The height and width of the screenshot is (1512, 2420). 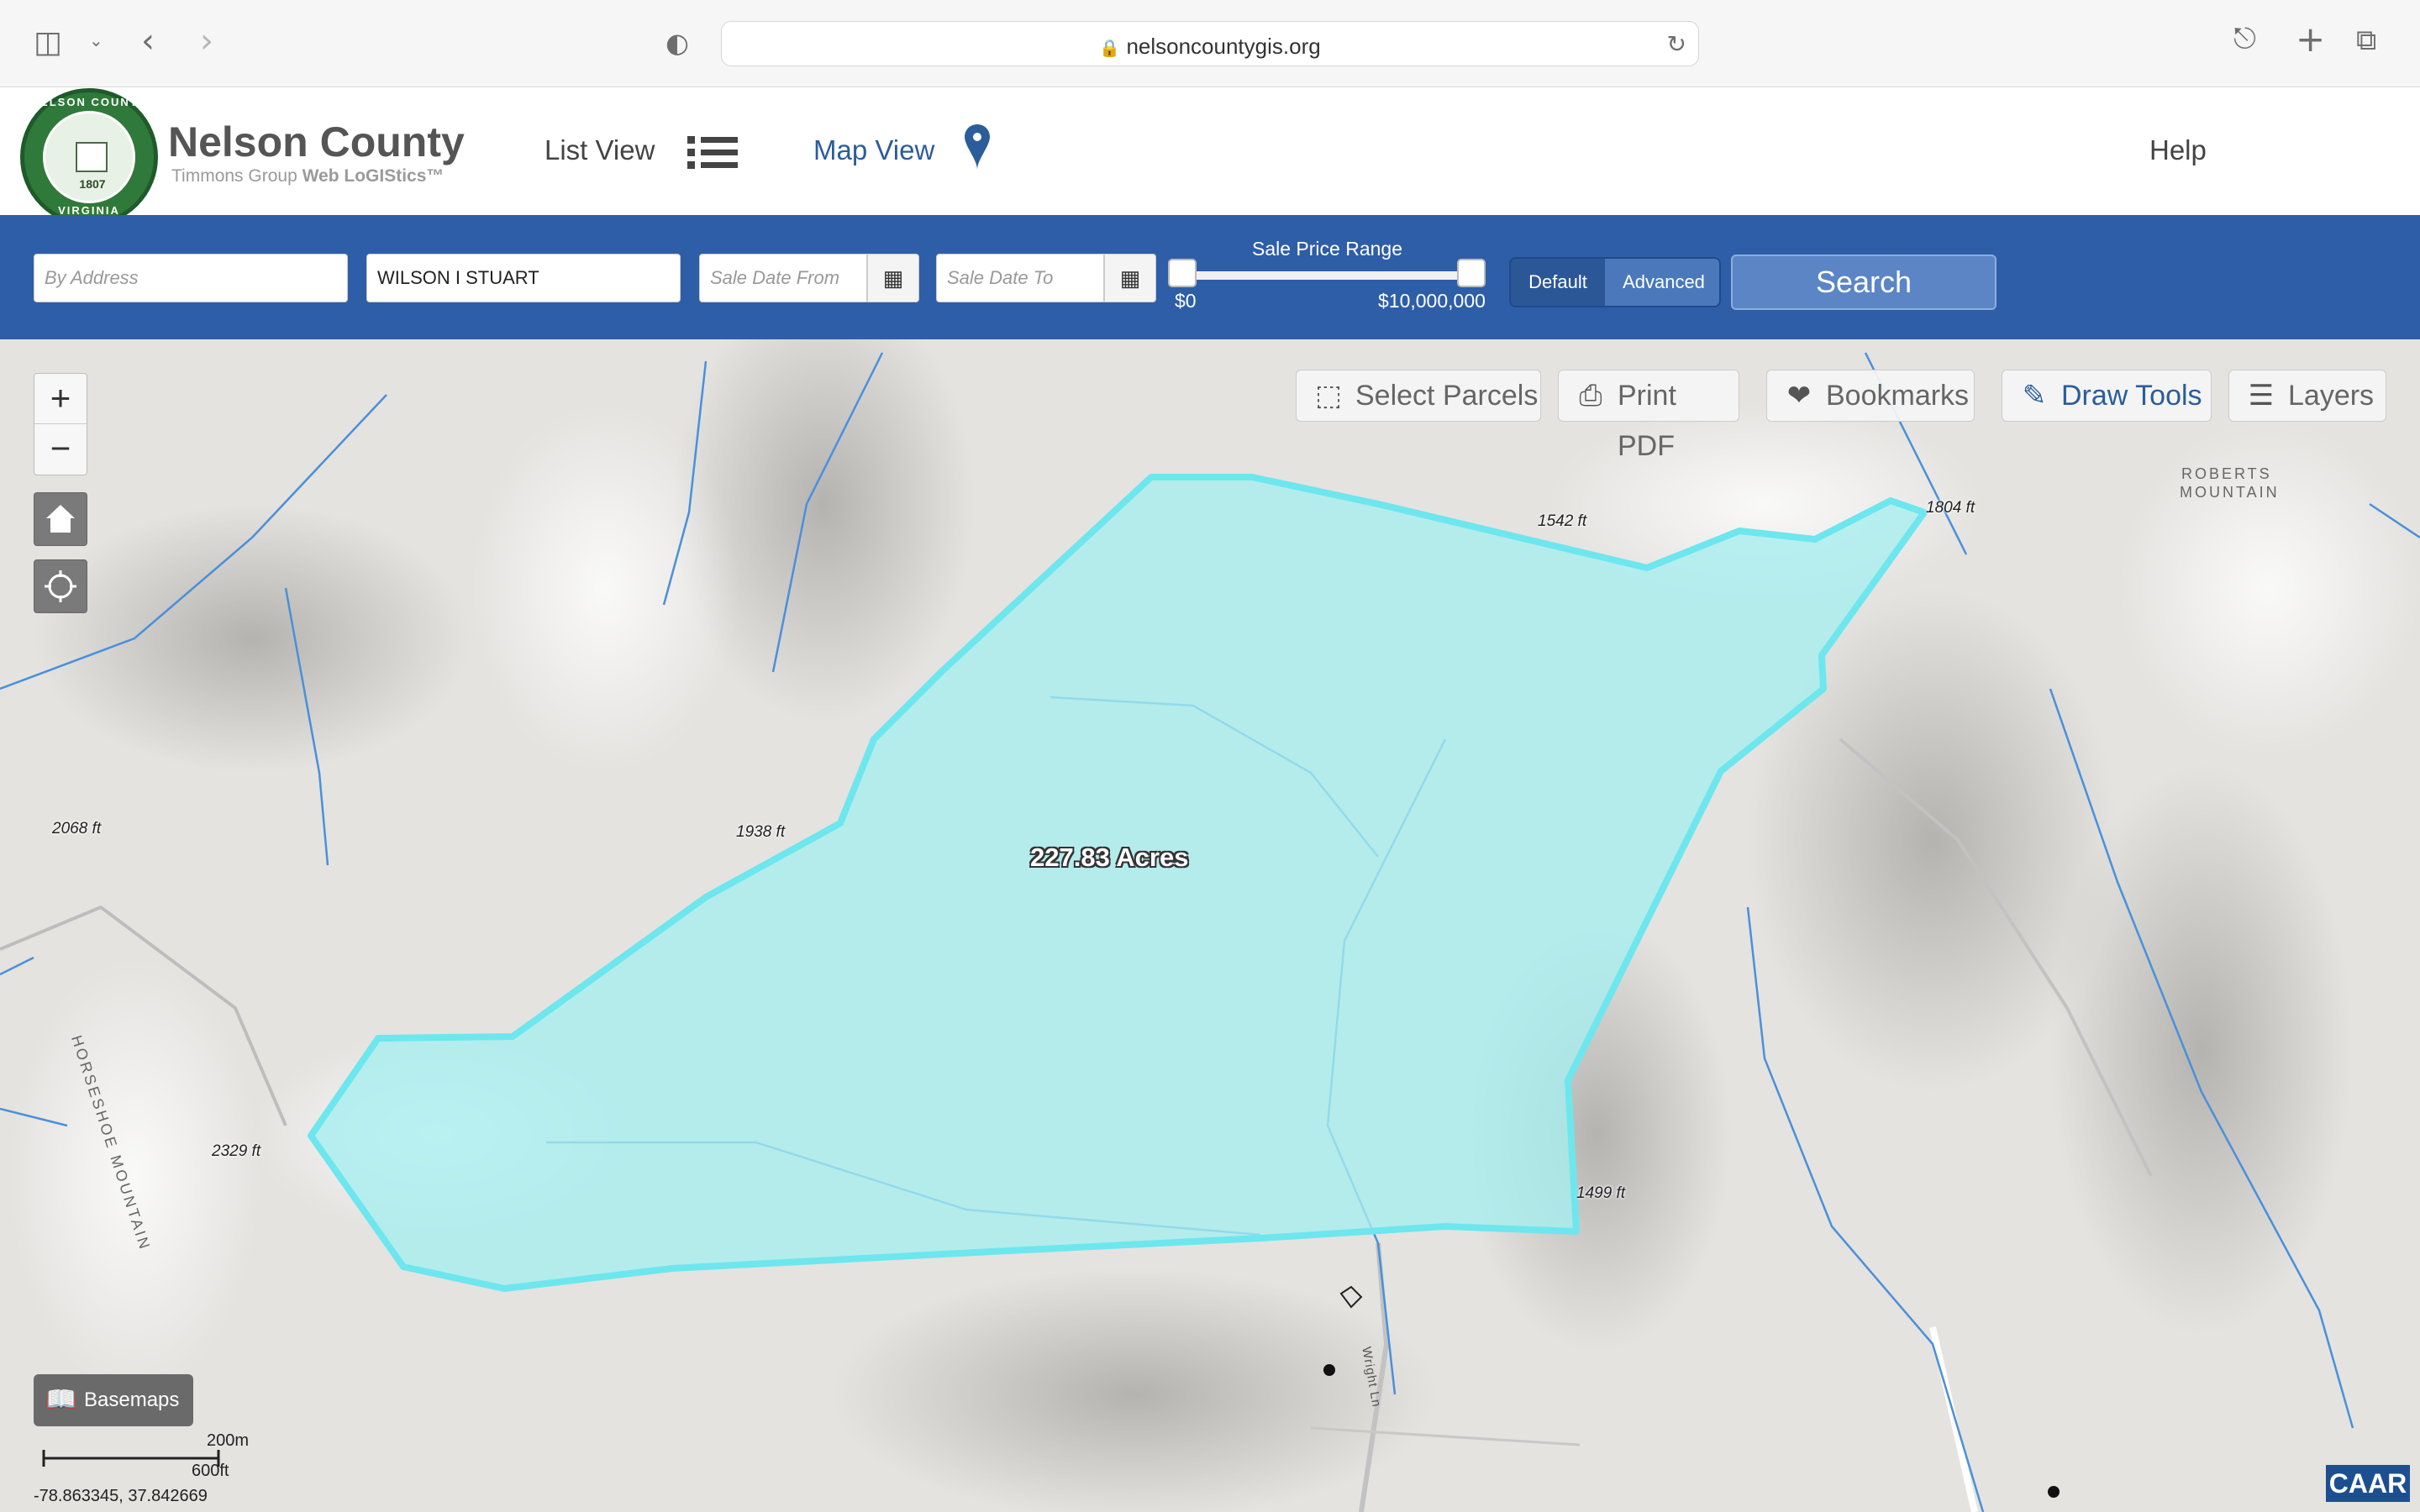 I want to click on url-text: 🔒 nelsoncountygis.org, so click(x=1210, y=47).